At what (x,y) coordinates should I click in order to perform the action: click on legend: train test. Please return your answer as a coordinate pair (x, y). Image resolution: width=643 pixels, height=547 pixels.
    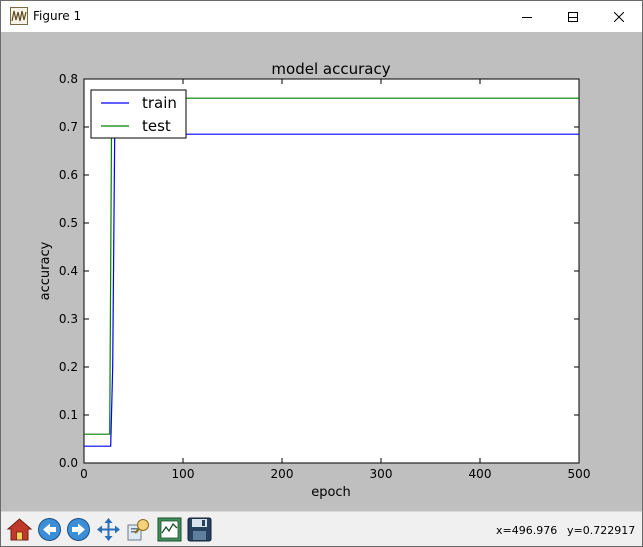
    Looking at the image, I should click on (138, 114).